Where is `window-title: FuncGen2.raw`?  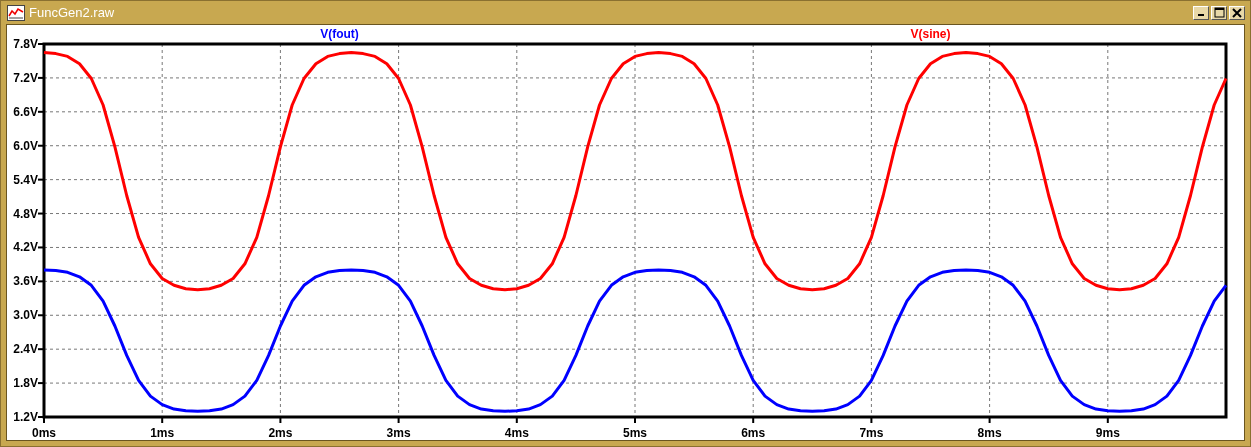
window-title: FuncGen2.raw is located at coordinates (72, 12).